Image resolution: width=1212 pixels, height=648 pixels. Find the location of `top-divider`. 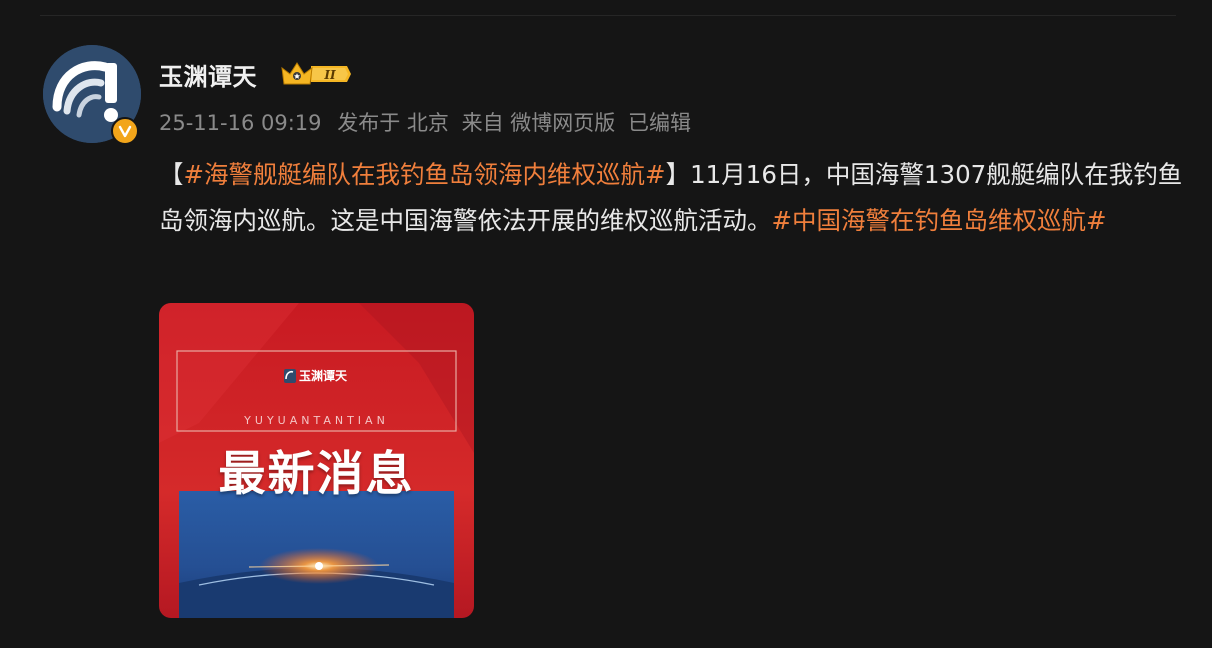

top-divider is located at coordinates (608, 15).